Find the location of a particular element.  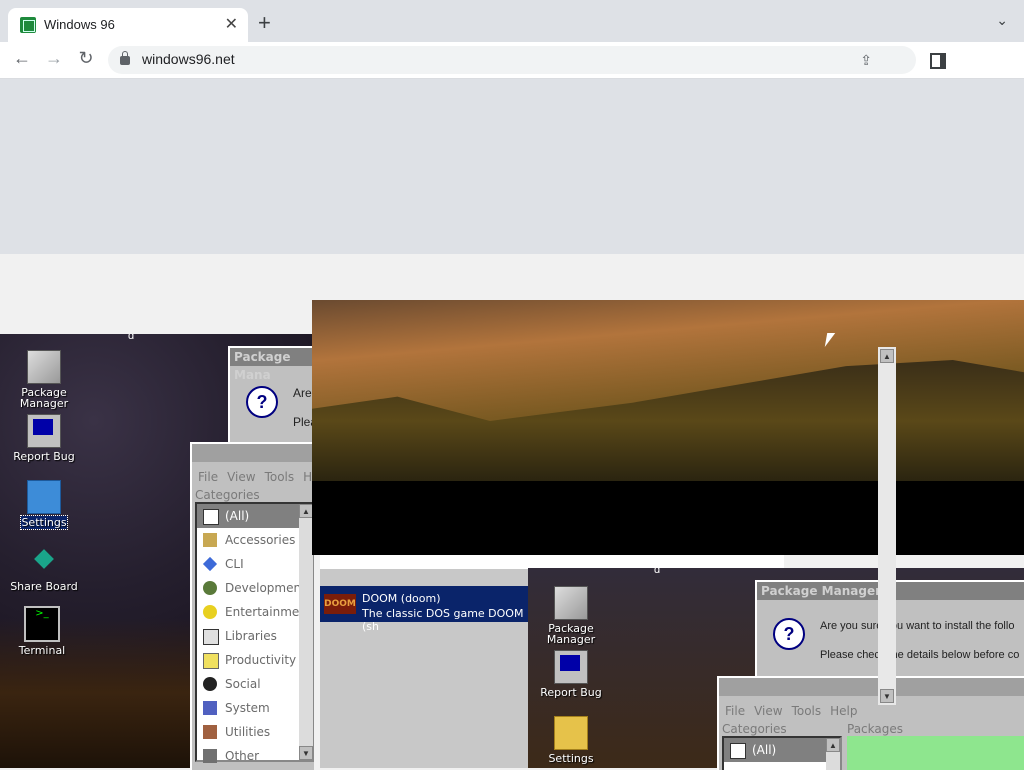

forward-arrow-icon: → is located at coordinates (54, 58).